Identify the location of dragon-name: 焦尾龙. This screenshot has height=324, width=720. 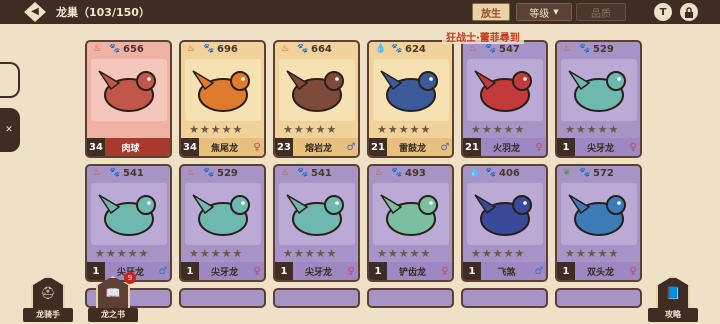
(224, 148).